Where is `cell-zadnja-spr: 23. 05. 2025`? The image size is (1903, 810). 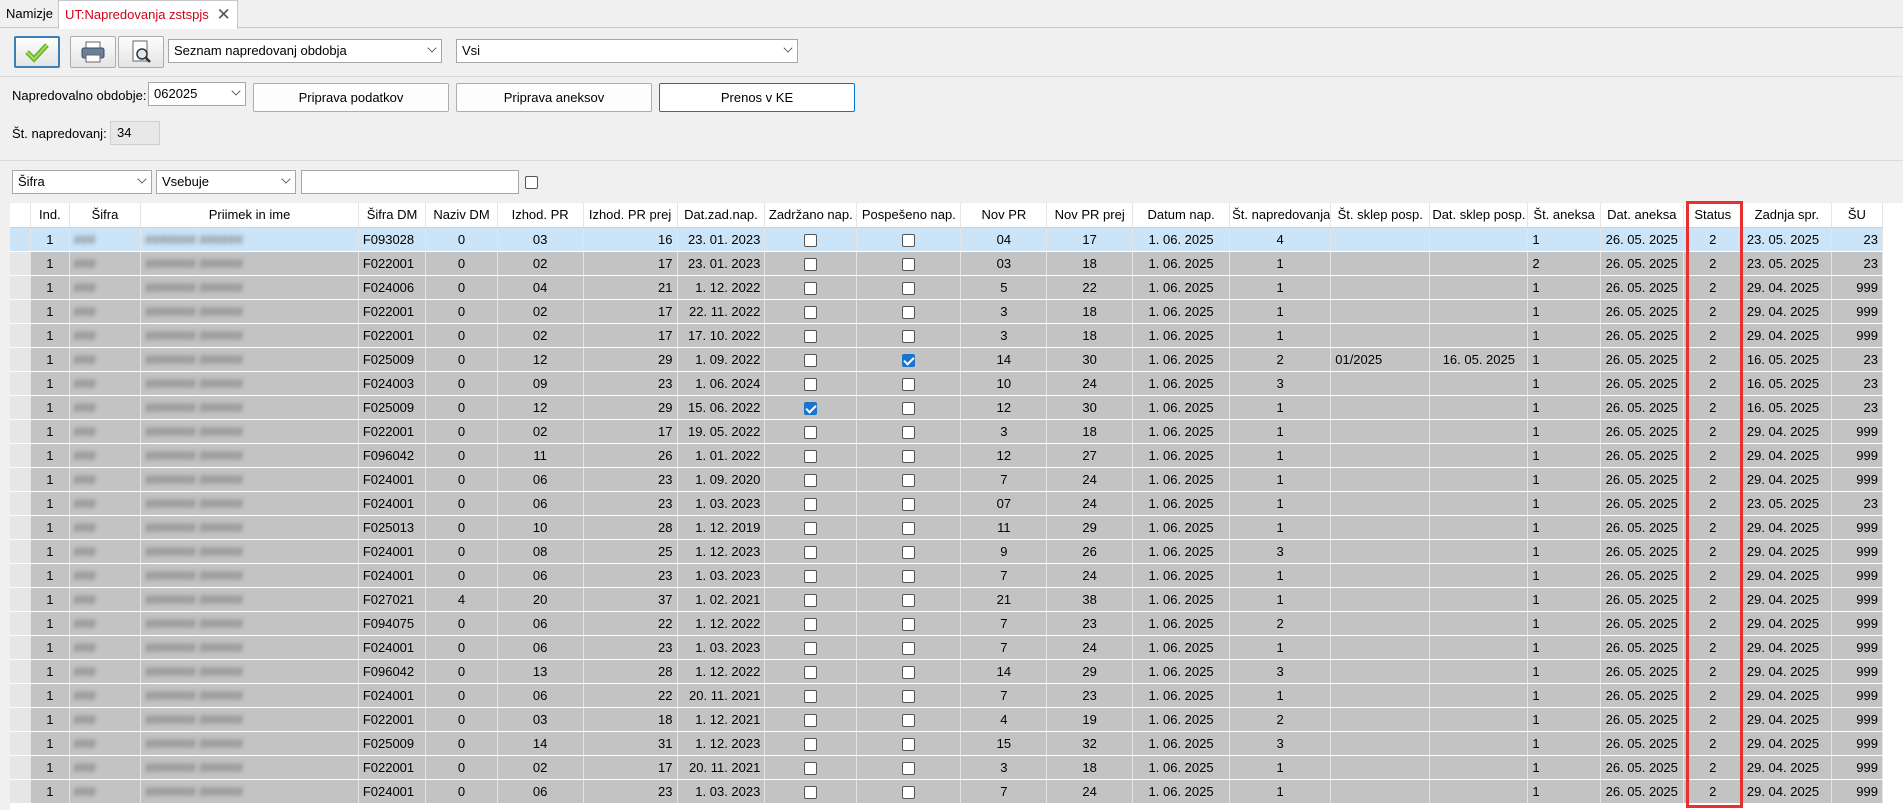 cell-zadnja-spr: 23. 05. 2025 is located at coordinates (1787, 239).